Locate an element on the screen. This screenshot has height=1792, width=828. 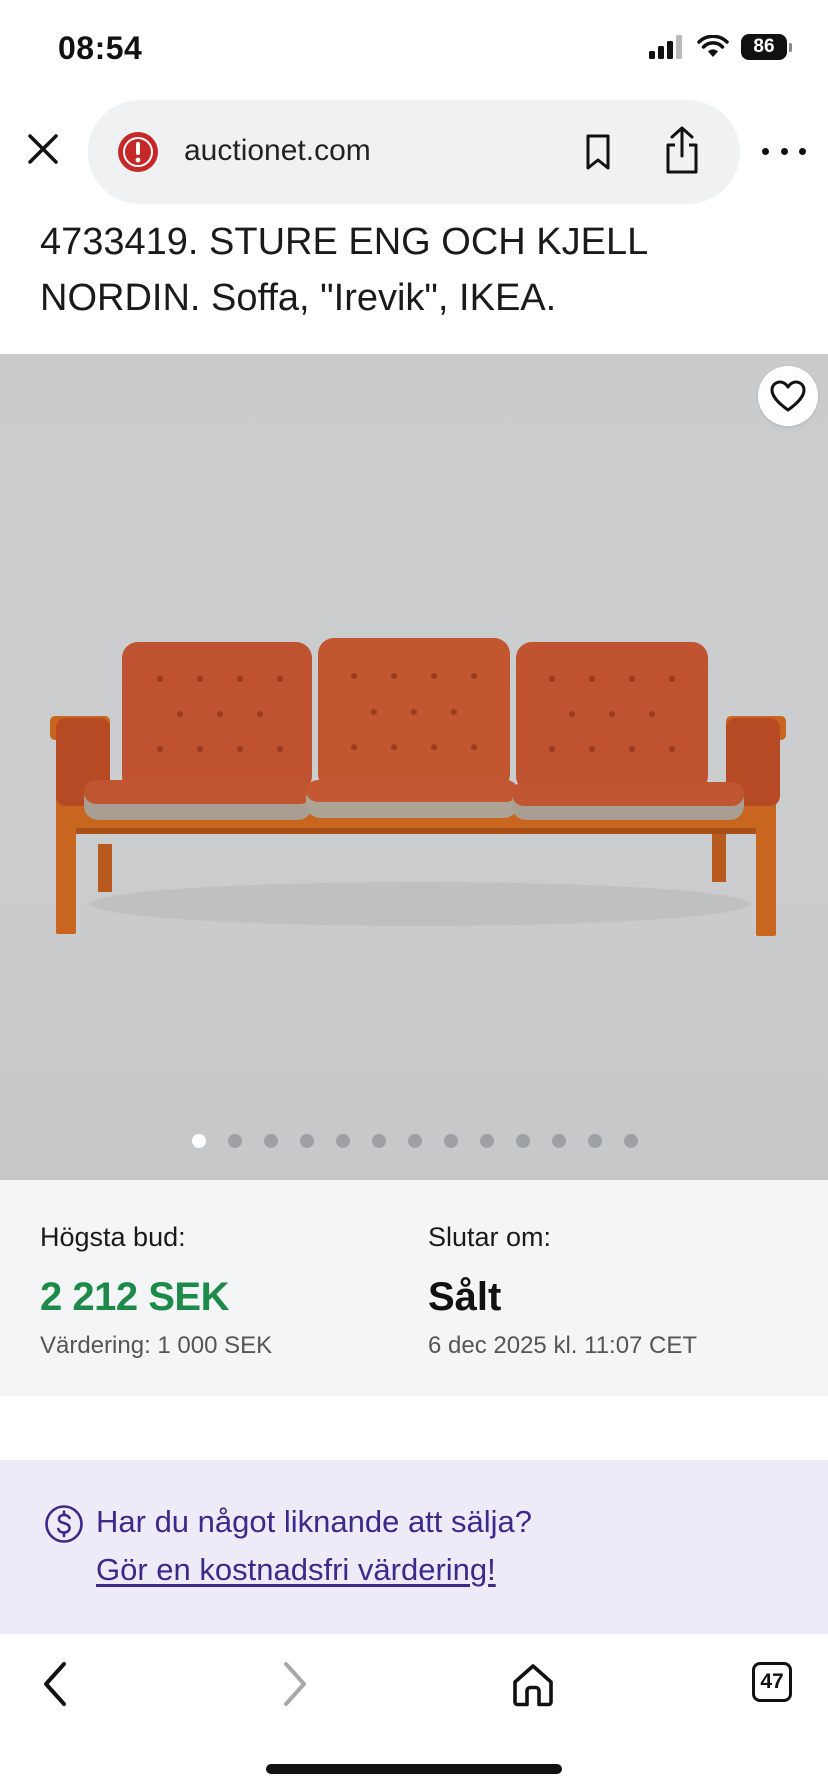
home-indicator is located at coordinates (414, 1769).